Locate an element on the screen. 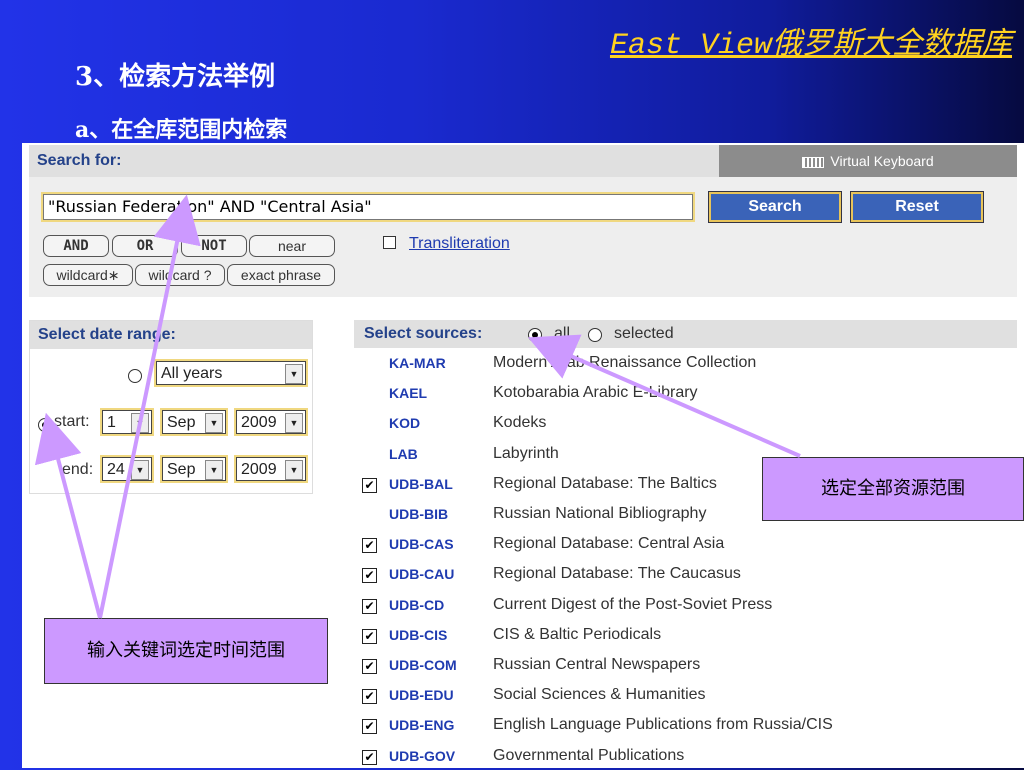 Image resolution: width=1024 pixels, height=770 pixels. arrow-to-start-date is located at coordinates (68, 515).